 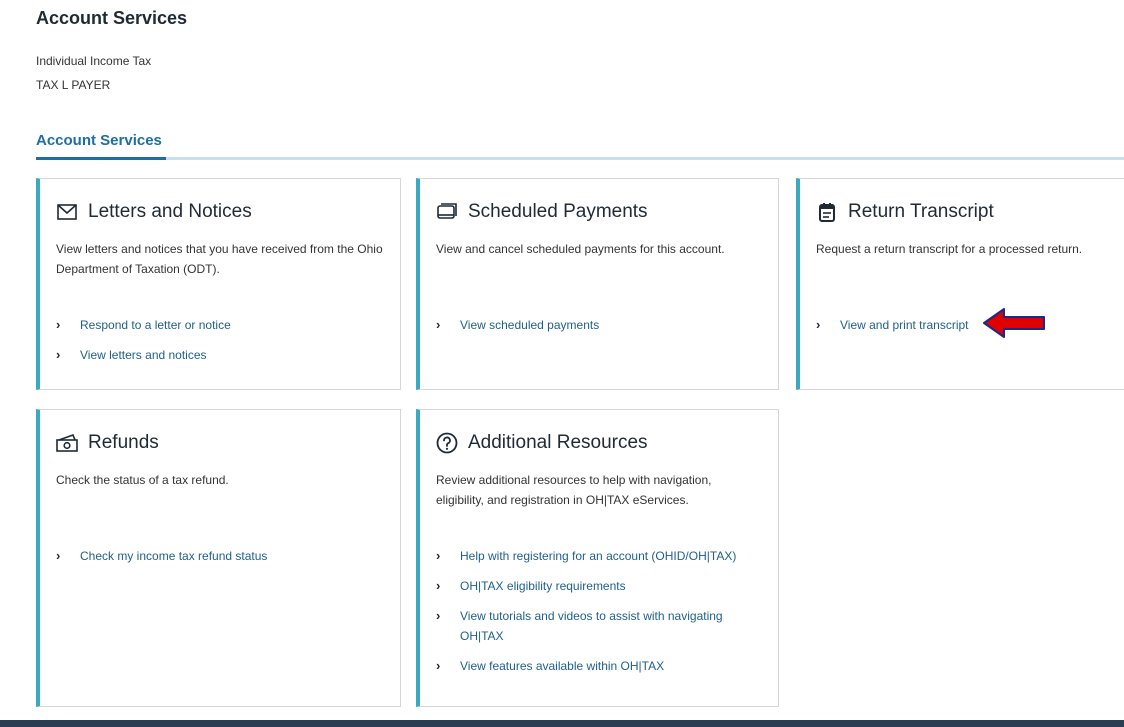 I want to click on card-title: Return Transcript, so click(x=921, y=211).